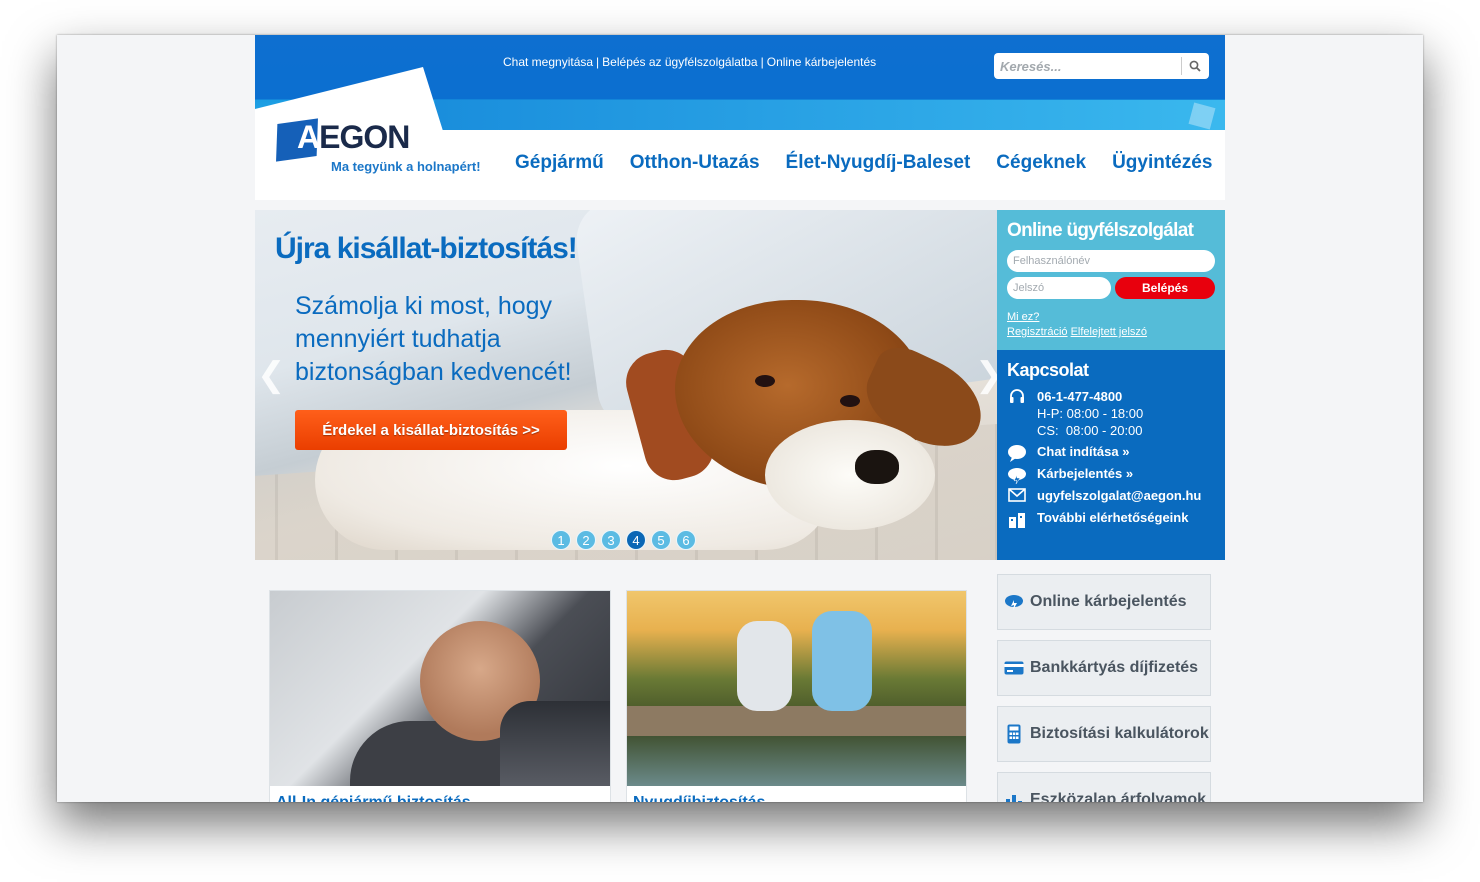 The height and width of the screenshot is (882, 1480). Describe the element at coordinates (1118, 796) in the screenshot. I see `side-button-label: Eszközalap árfolyamok` at that location.